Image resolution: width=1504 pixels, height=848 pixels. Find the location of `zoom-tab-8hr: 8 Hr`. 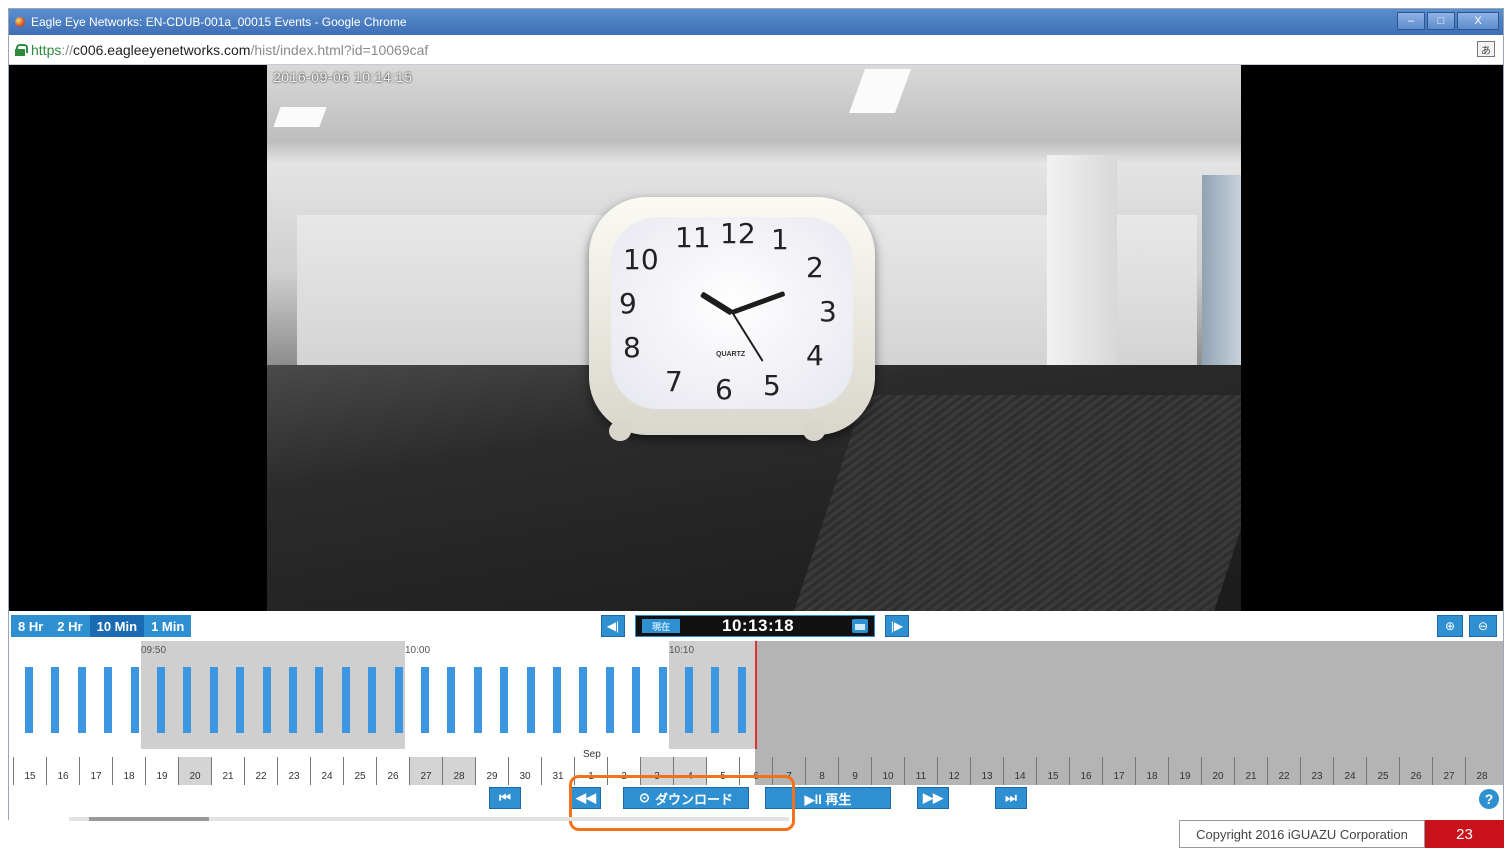

zoom-tab-8hr: 8 Hr is located at coordinates (30, 626).